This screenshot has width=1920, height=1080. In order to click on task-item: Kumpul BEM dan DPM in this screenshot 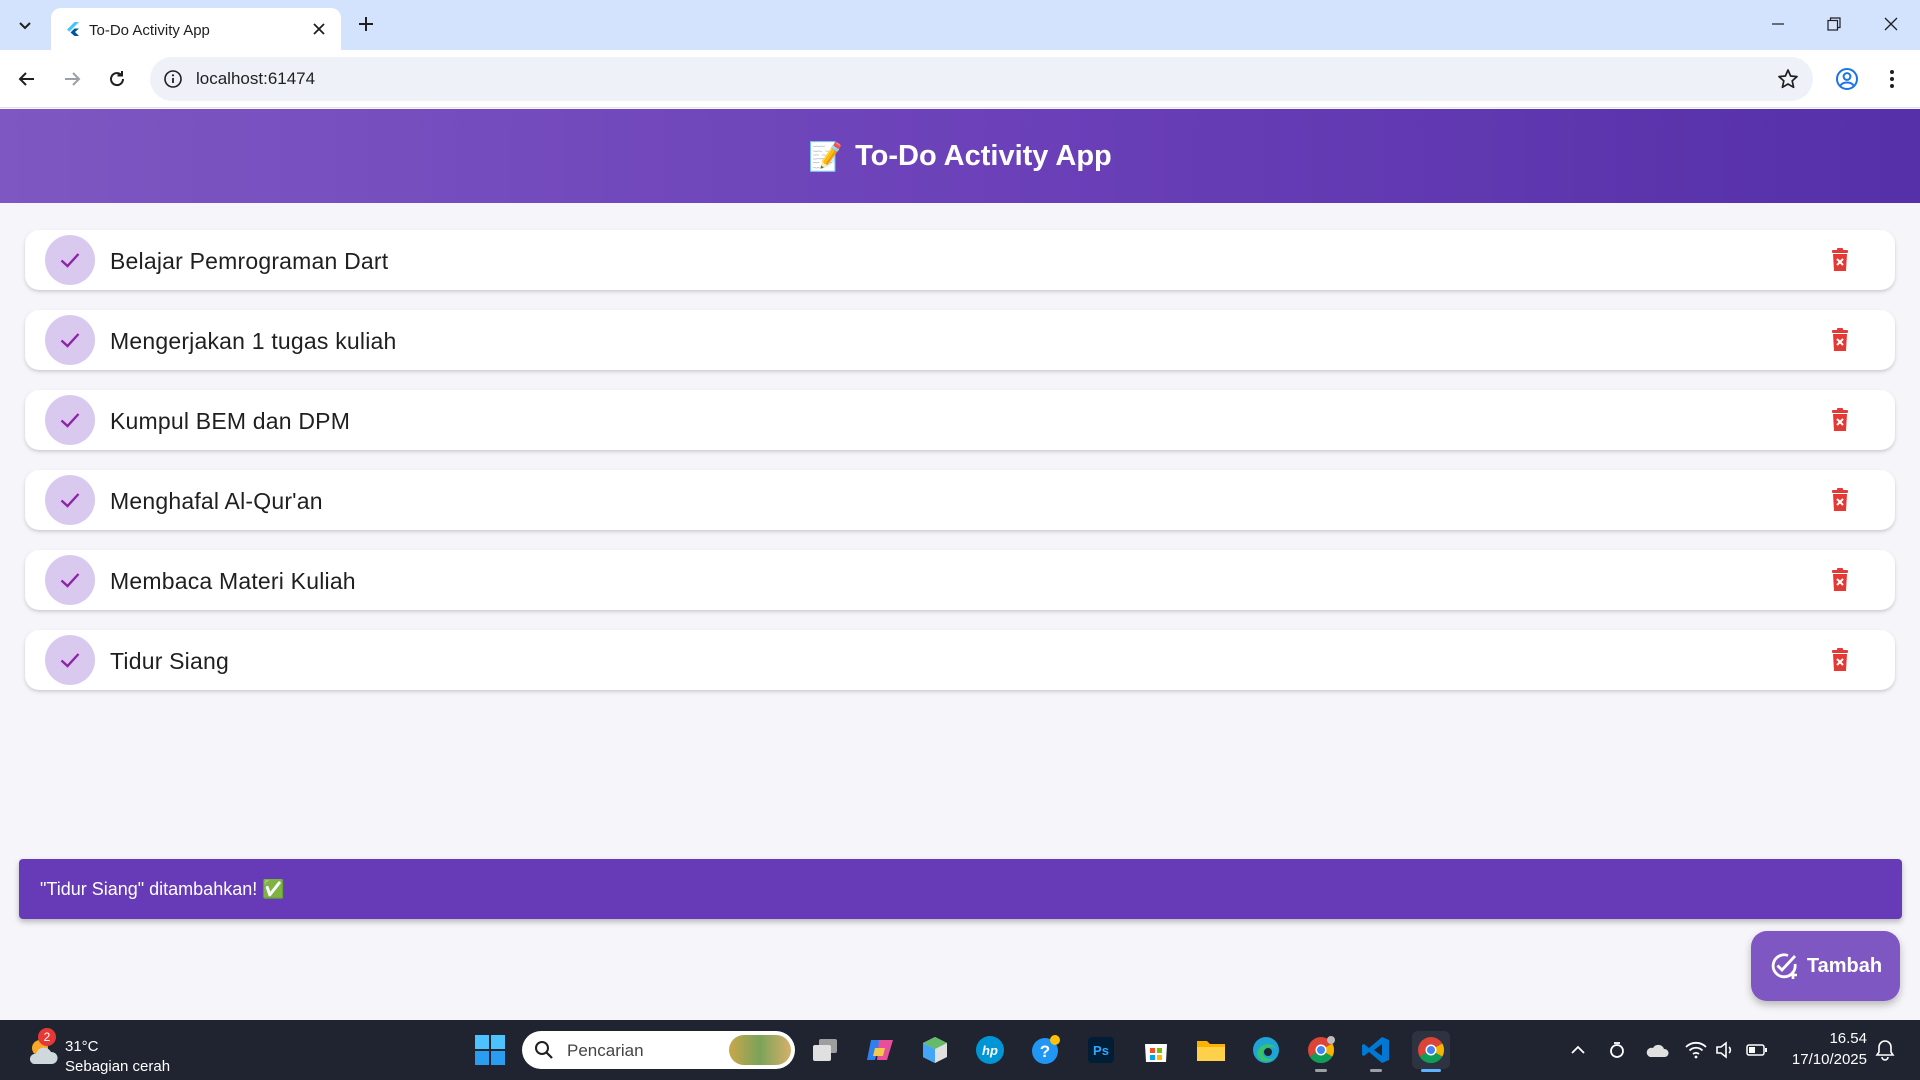, I will do `click(960, 420)`.